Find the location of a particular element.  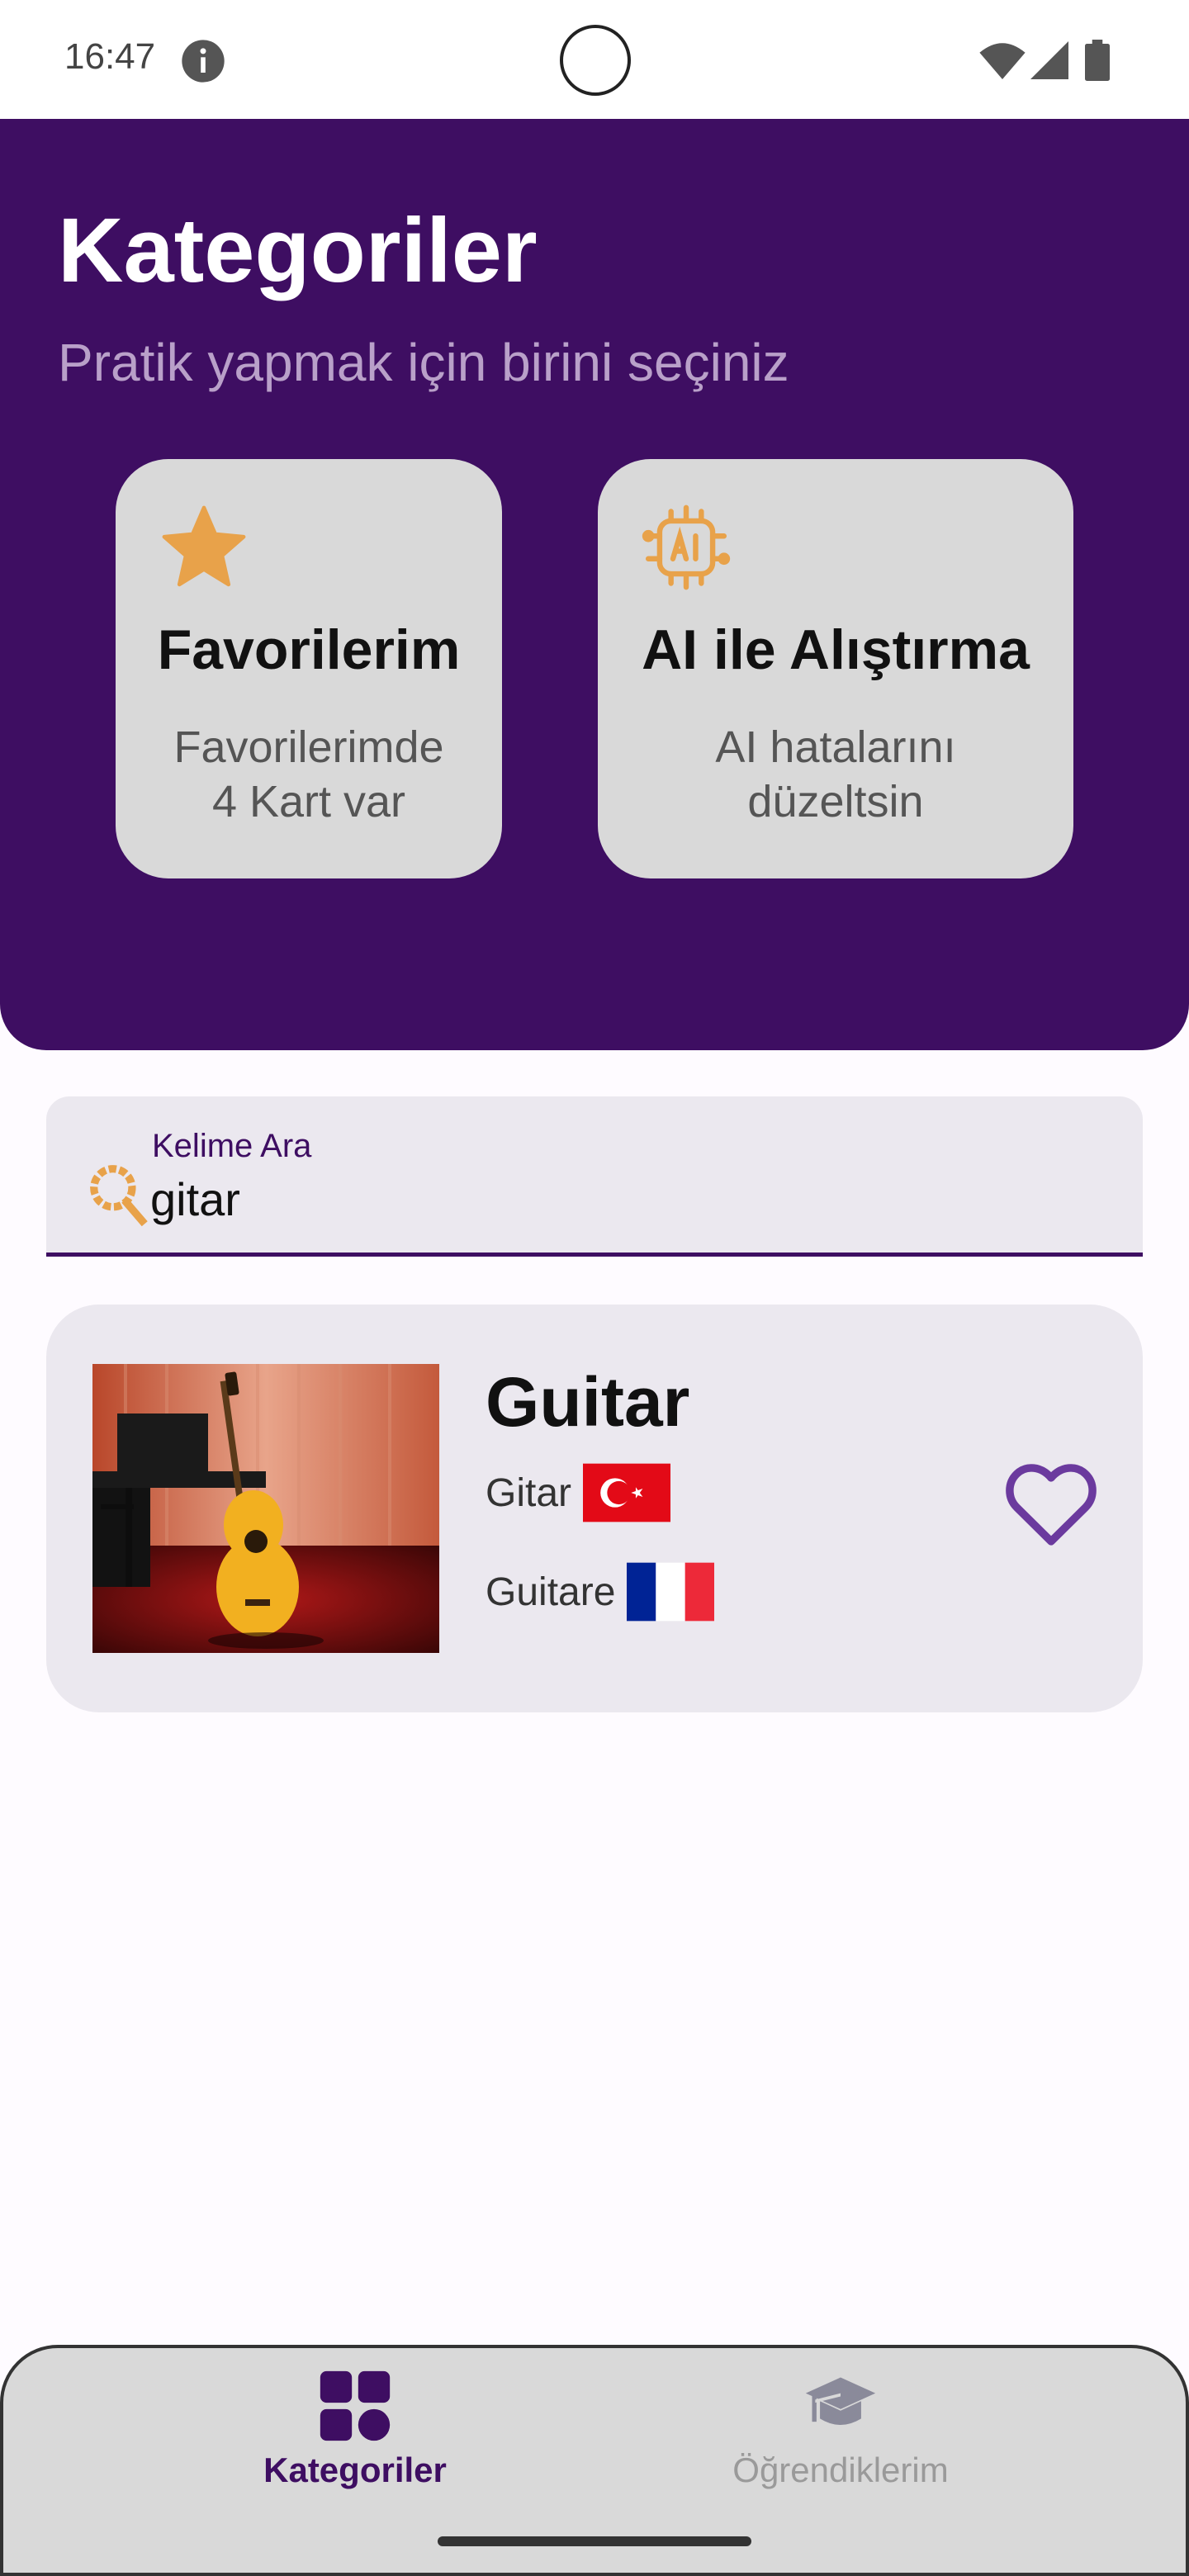

ai-practice-card: AI ile Alıştırma AI hatalarını düzeltsin is located at coordinates (835, 668).